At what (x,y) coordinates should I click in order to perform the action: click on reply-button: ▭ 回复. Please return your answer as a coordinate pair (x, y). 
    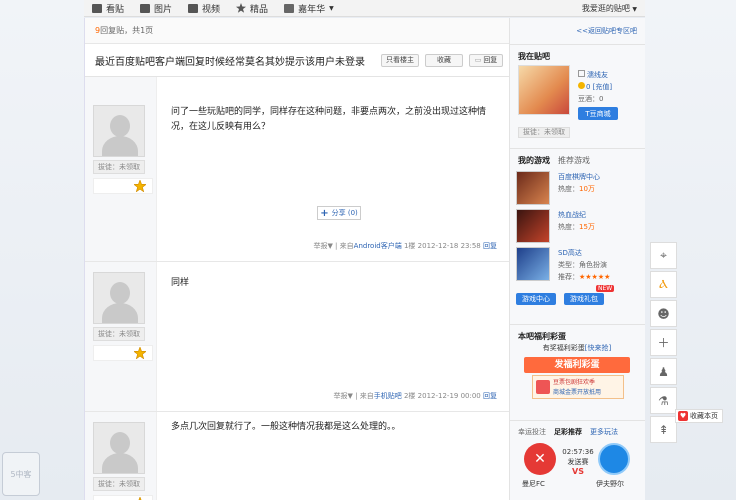
    Looking at the image, I should click on (486, 60).